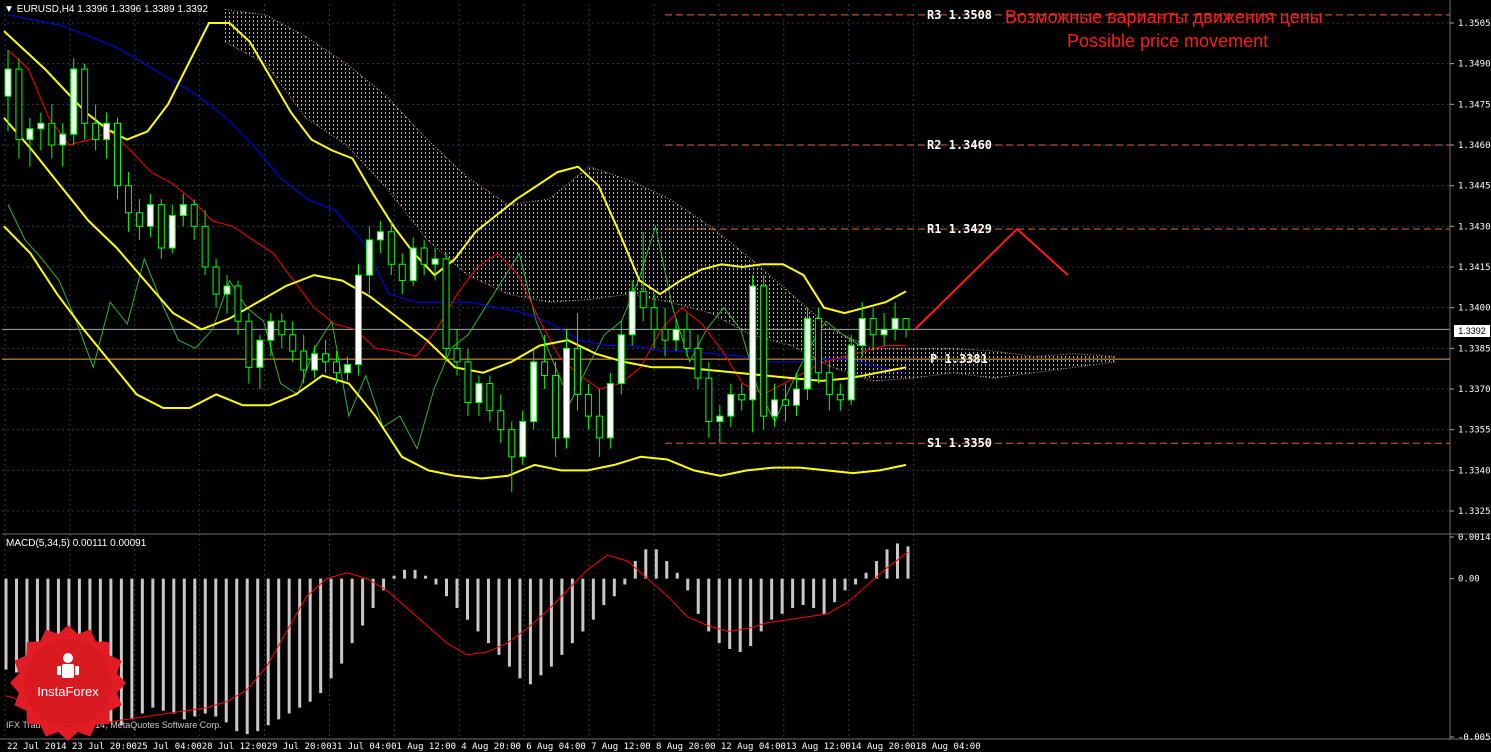  What do you see at coordinates (556, 747) in the screenshot?
I see `x-tick-label: 6 Aug 04:00` at bounding box center [556, 747].